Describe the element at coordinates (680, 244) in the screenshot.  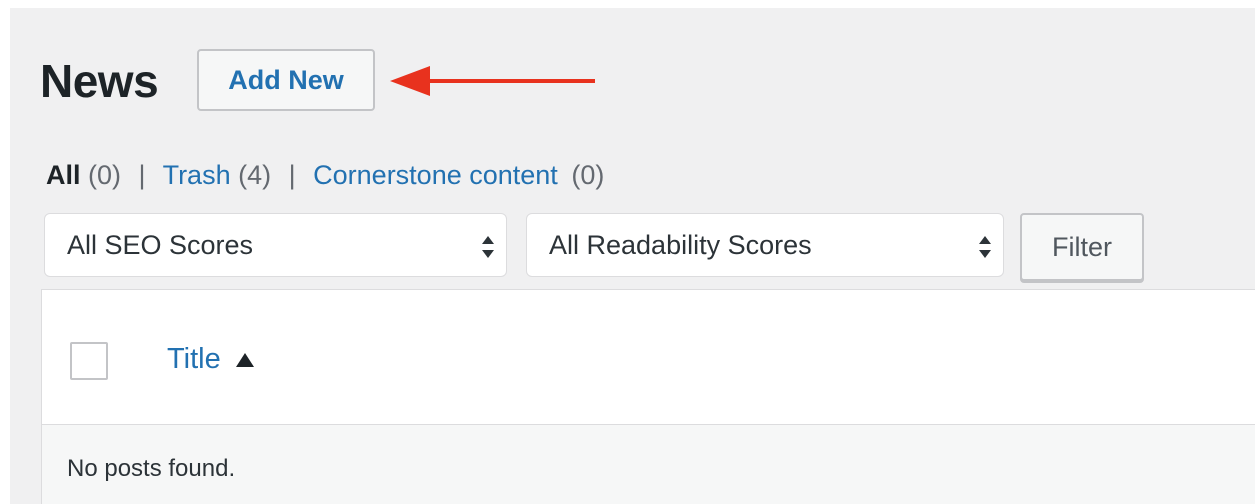
I see `readability-score-select-value: All Readability Scores` at that location.